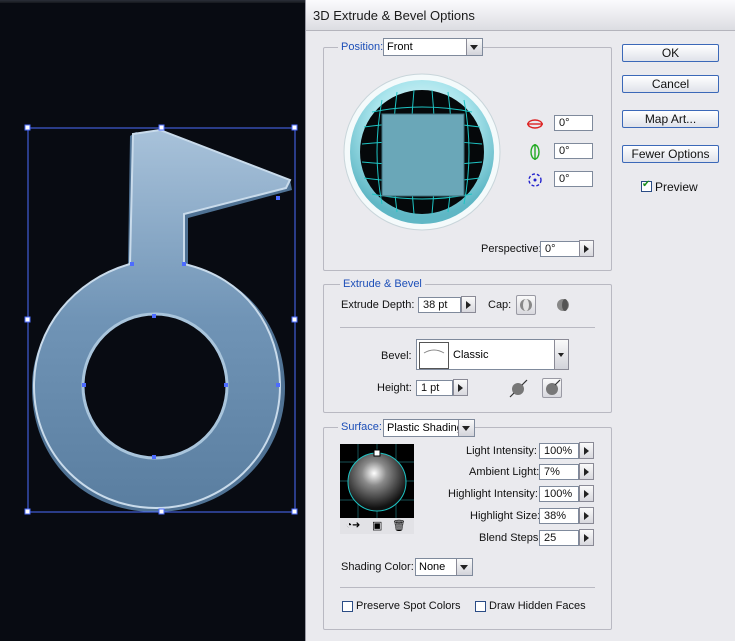  Describe the element at coordinates (493, 494) in the screenshot. I see `highlight-intensity-label: Highlight Intensity:` at that location.